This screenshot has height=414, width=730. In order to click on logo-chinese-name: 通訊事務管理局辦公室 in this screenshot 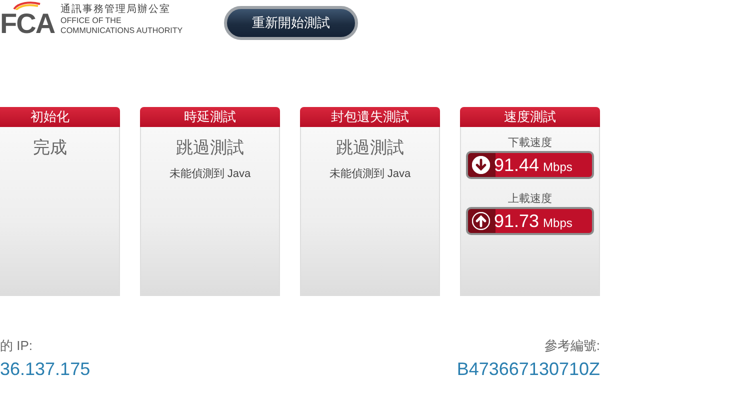, I will do `click(116, 10)`.